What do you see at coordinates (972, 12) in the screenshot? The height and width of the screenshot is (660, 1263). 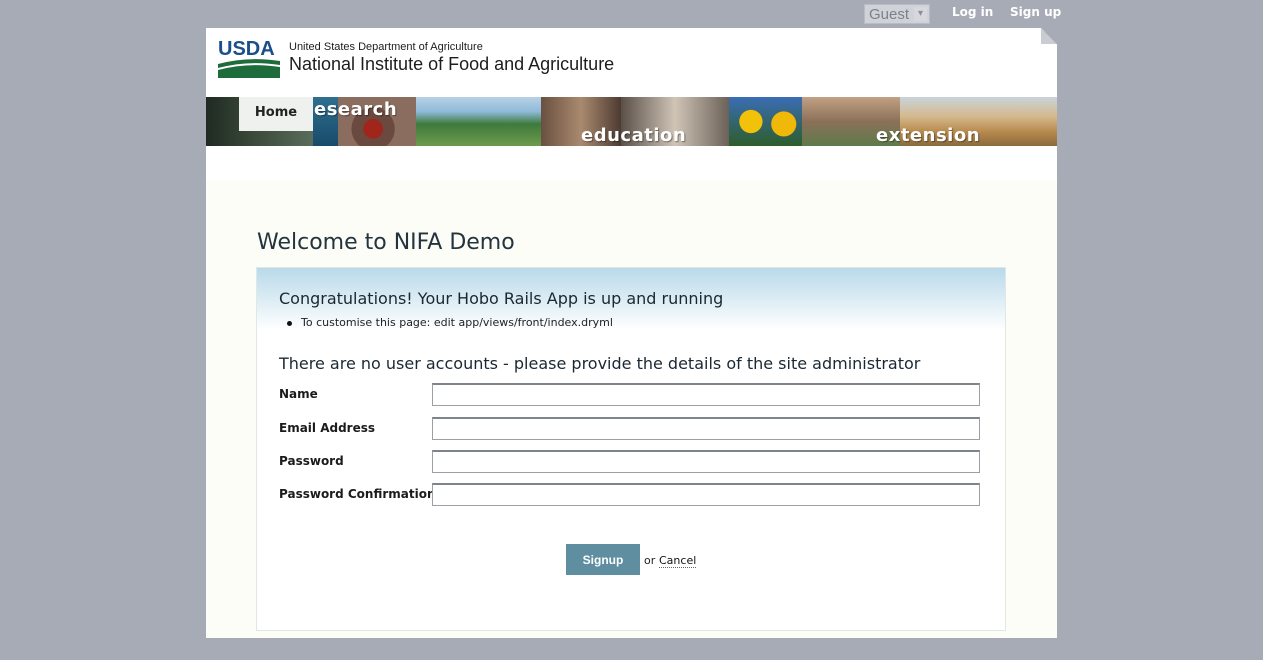 I see `login-link: Log in` at bounding box center [972, 12].